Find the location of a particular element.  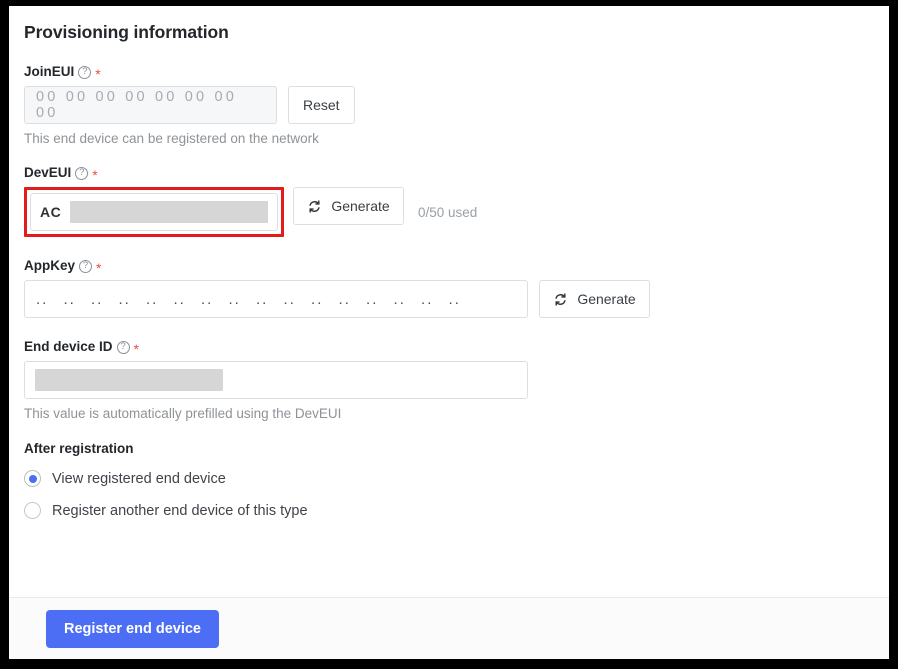

join-eui-label-text: JoinEUI is located at coordinates (49, 72).